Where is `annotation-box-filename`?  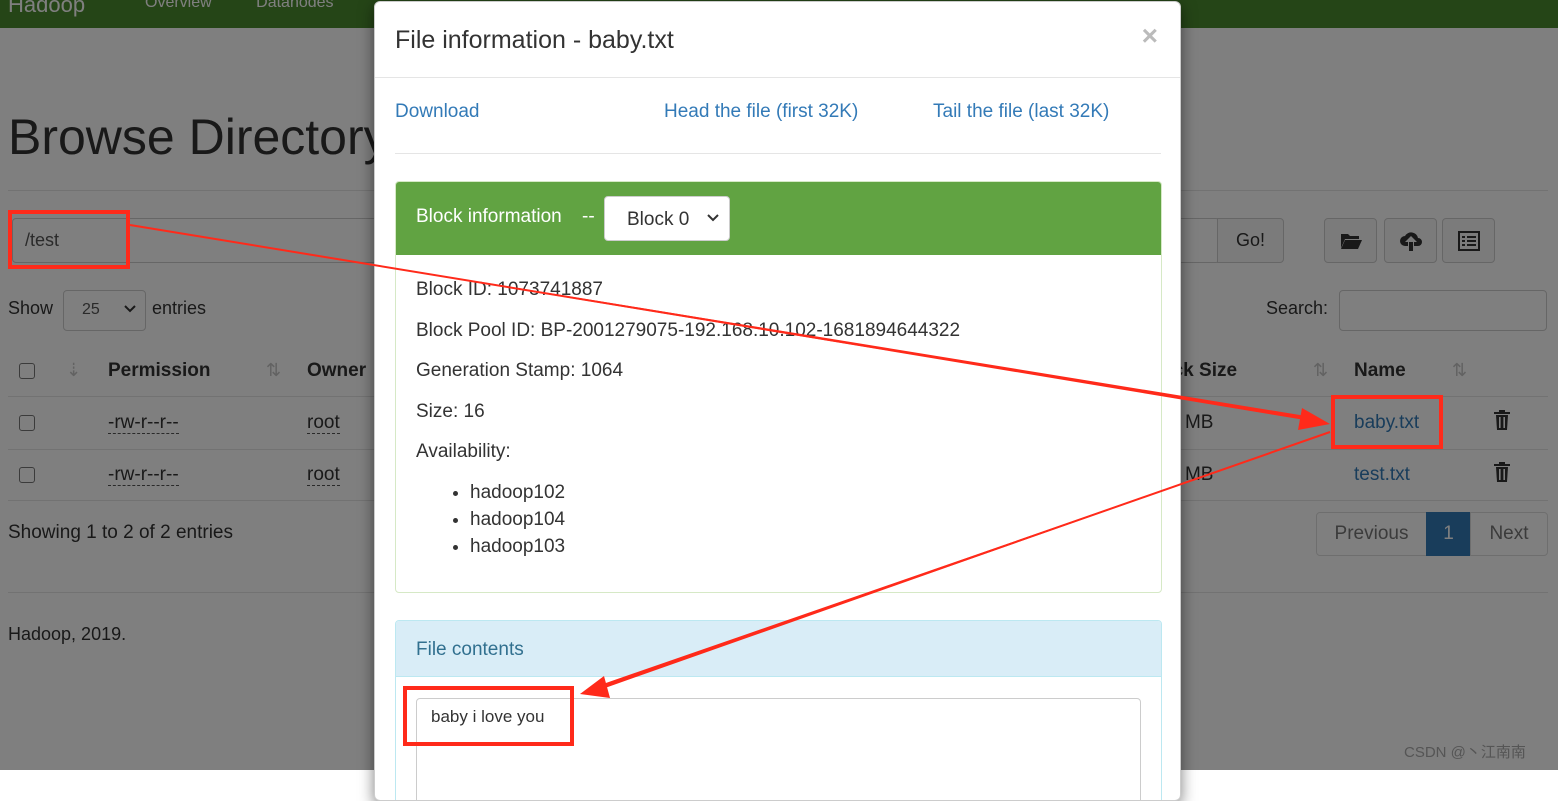 annotation-box-filename is located at coordinates (1387, 422).